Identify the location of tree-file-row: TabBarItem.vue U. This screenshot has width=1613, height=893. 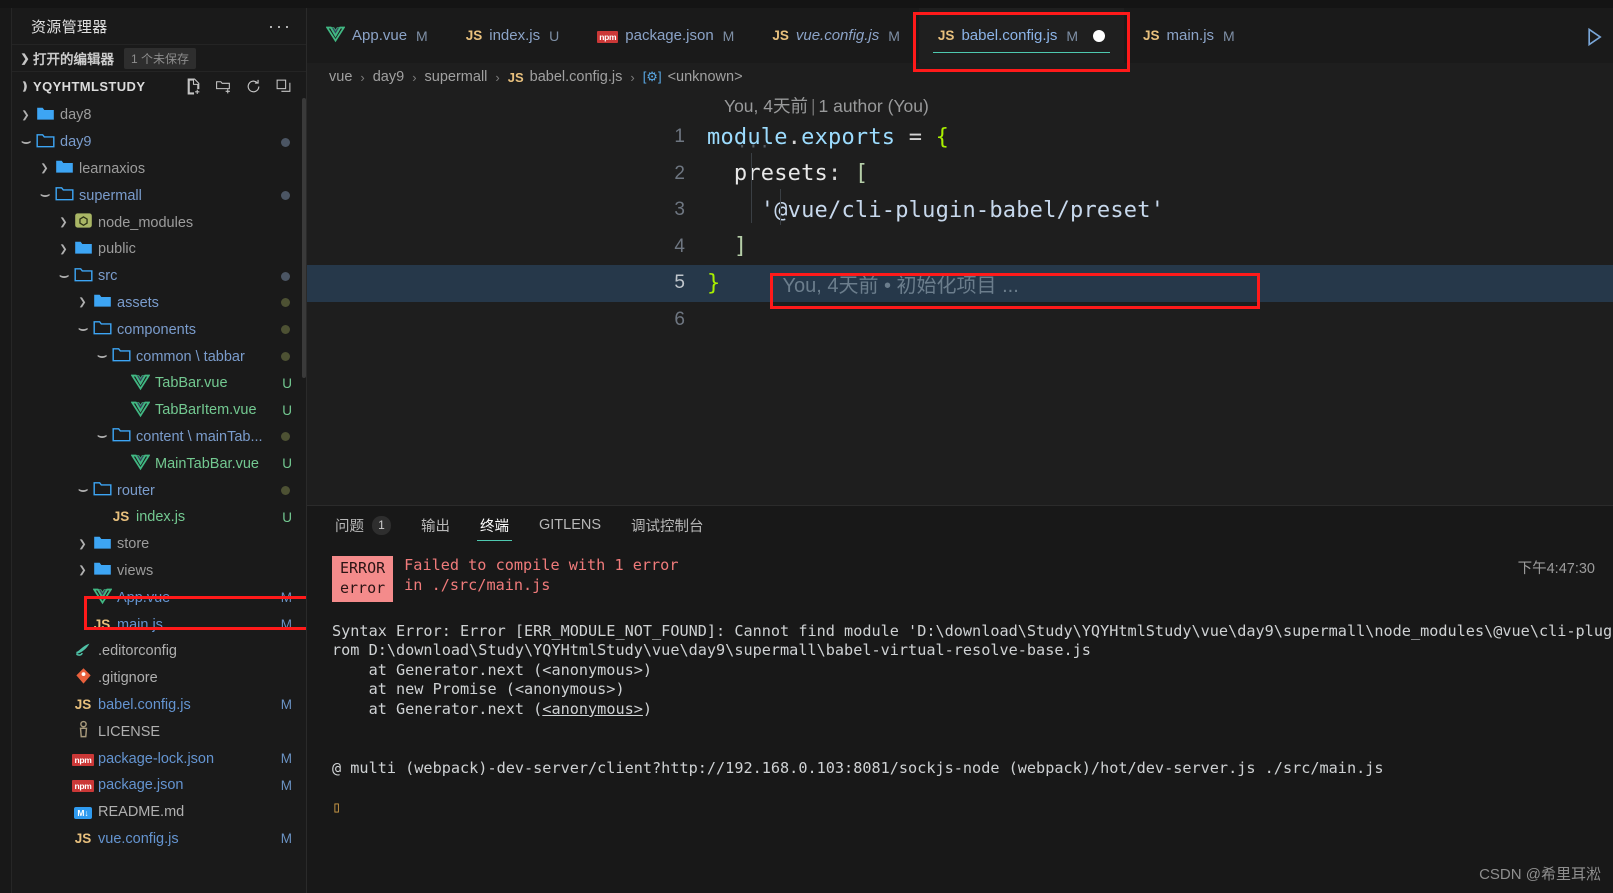
(159, 410).